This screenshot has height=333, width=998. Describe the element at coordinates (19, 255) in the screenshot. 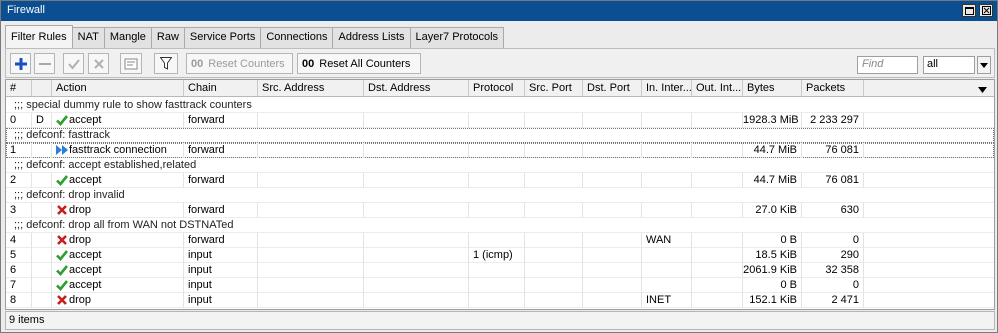

I see `cell-num: 5` at that location.